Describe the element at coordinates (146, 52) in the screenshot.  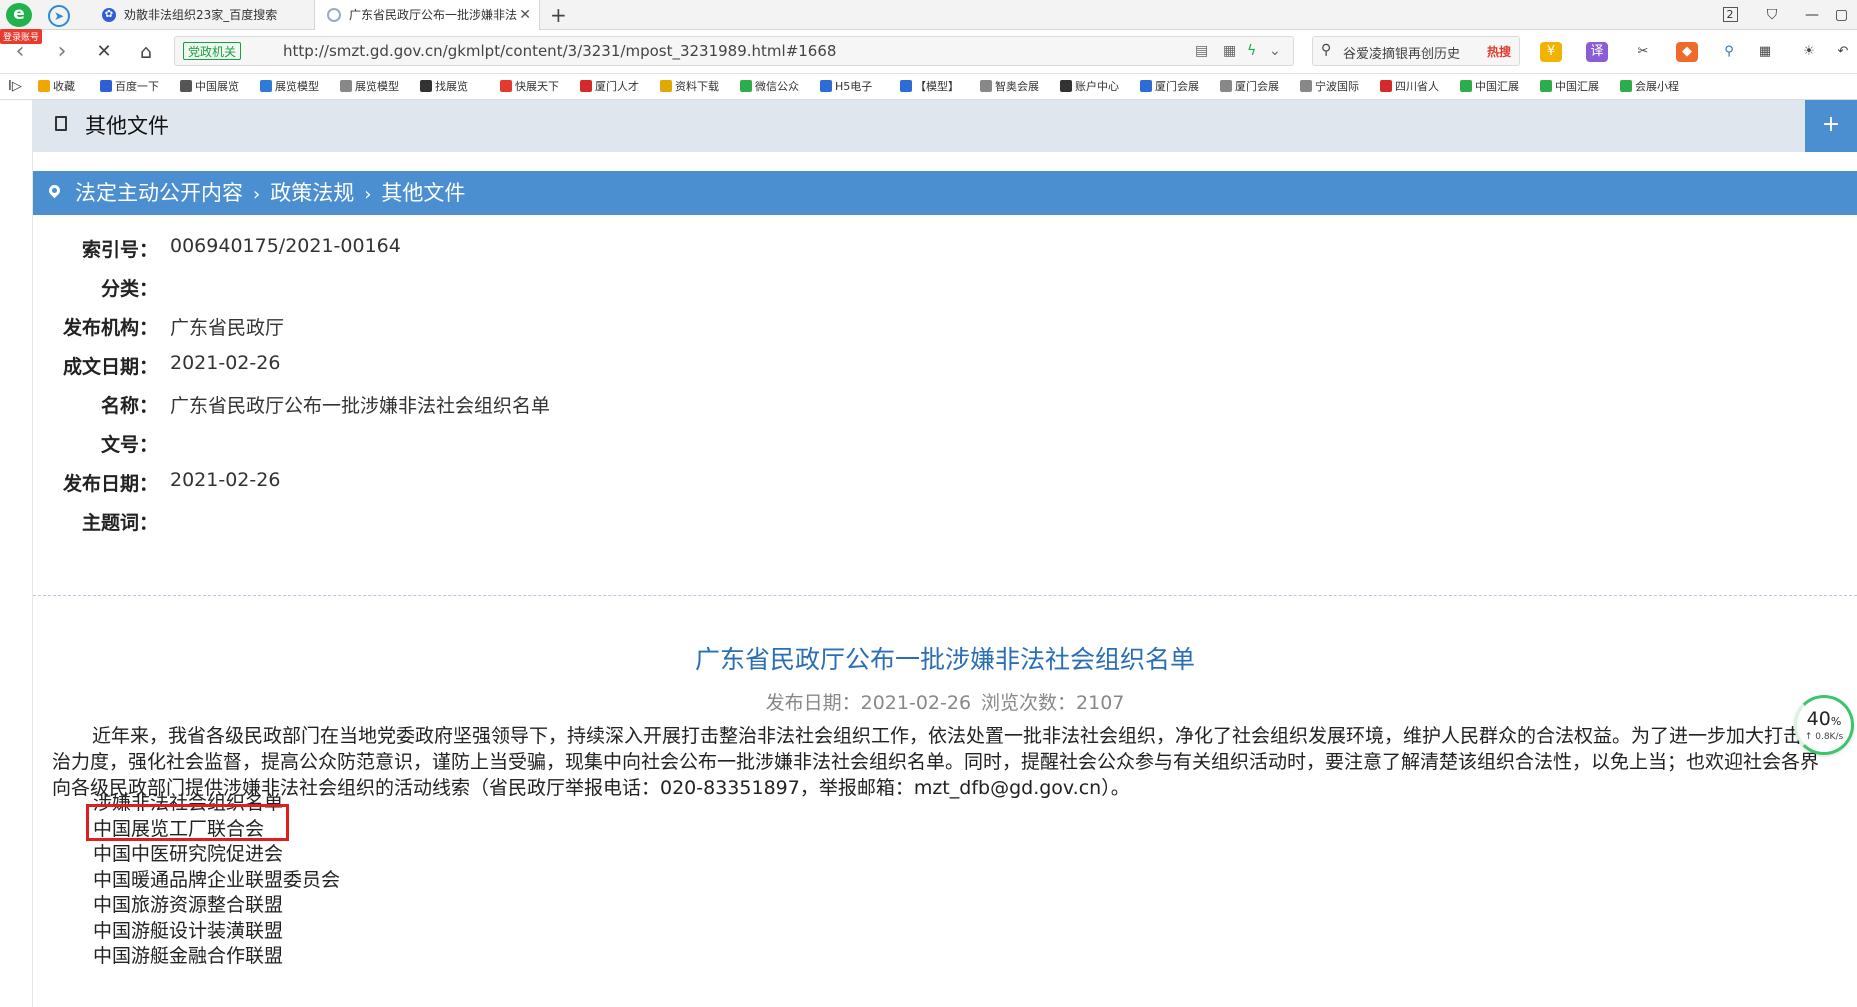
I see `home-icon: ⌂` at that location.